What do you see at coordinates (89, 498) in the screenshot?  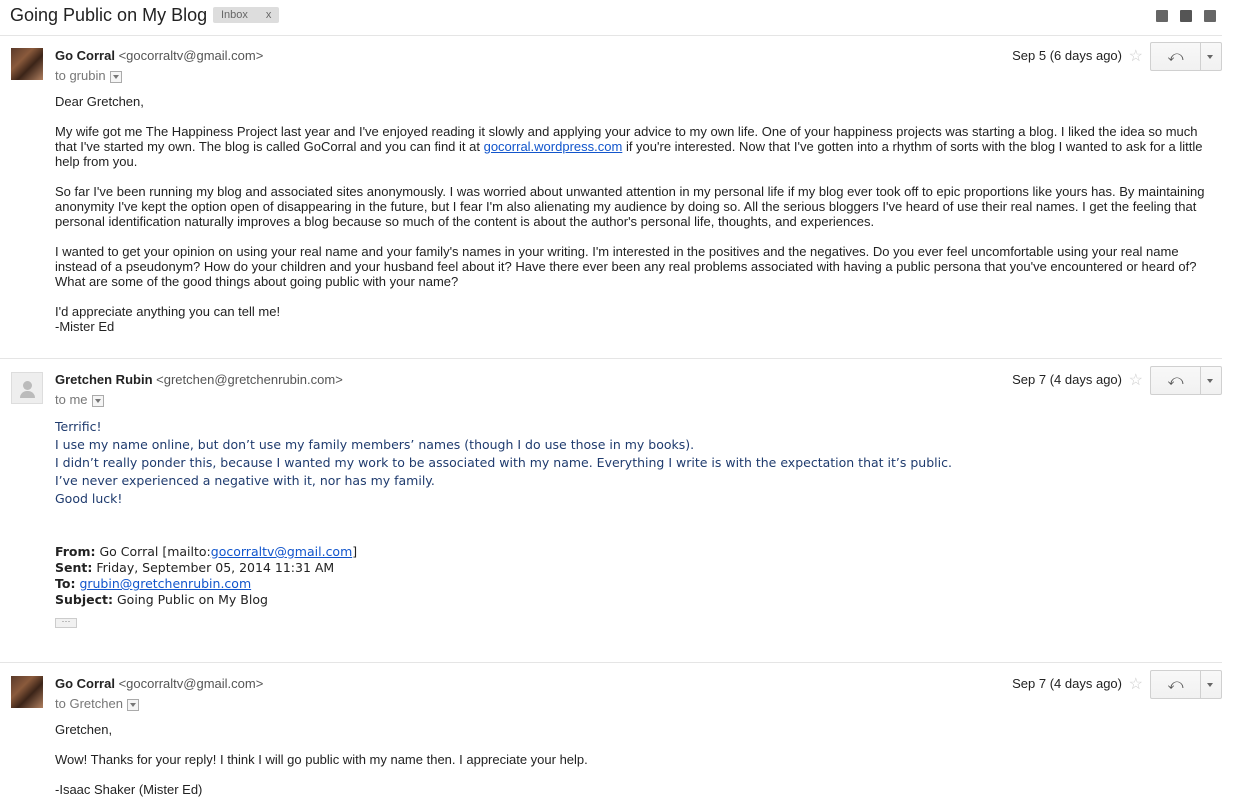 I see `body-line: Good luck!` at bounding box center [89, 498].